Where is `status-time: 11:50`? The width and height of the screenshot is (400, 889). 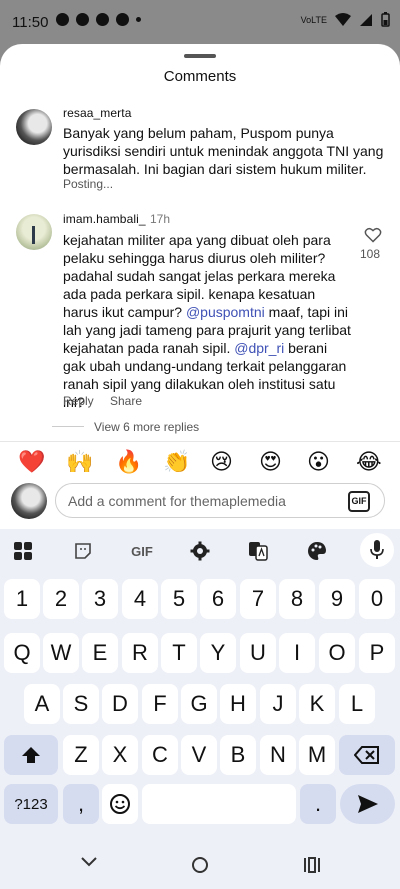
status-time: 11:50 is located at coordinates (30, 22).